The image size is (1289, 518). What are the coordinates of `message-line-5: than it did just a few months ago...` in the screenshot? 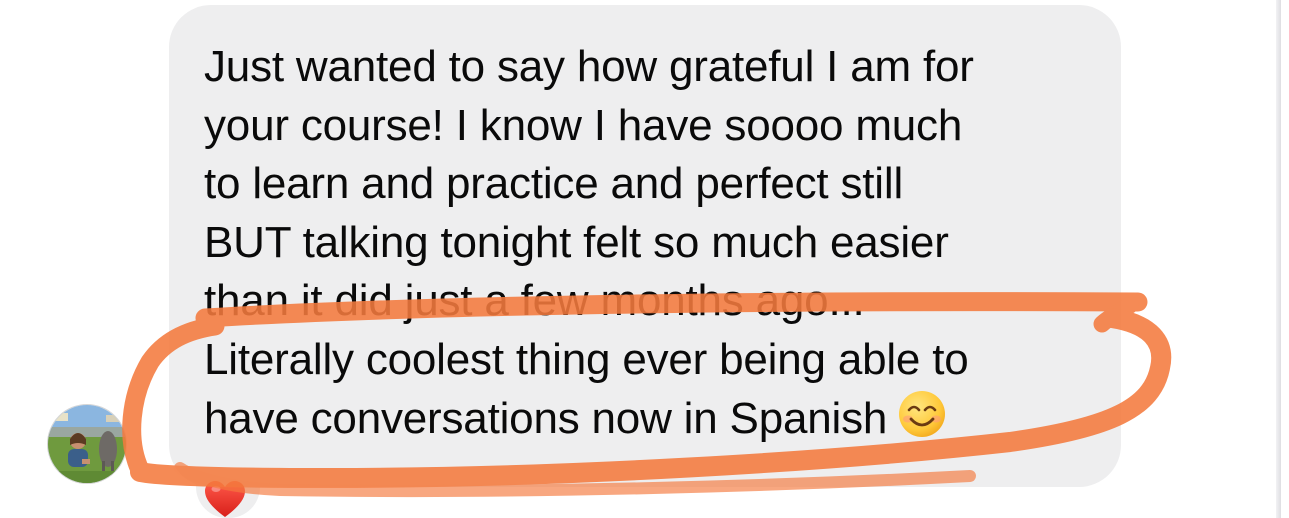 It's located at (534, 300).